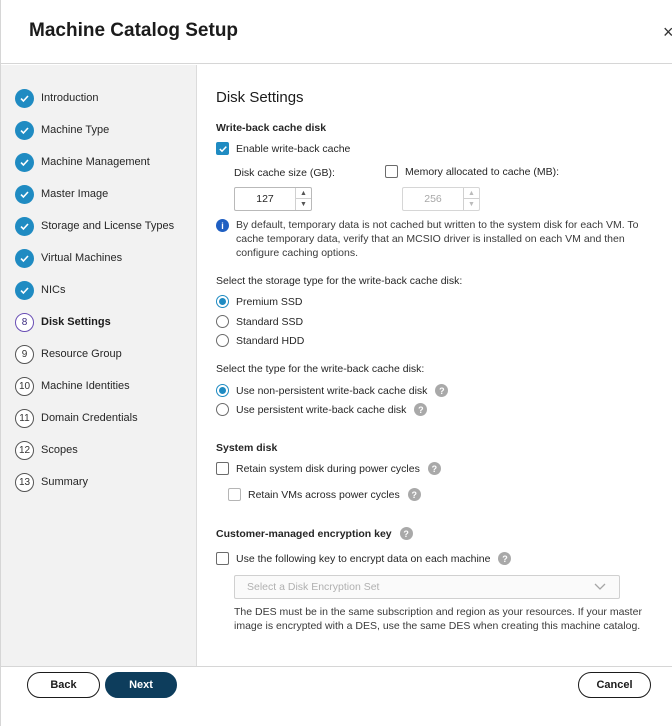  Describe the element at coordinates (76, 322) in the screenshot. I see `step-label: Disk Settings` at that location.